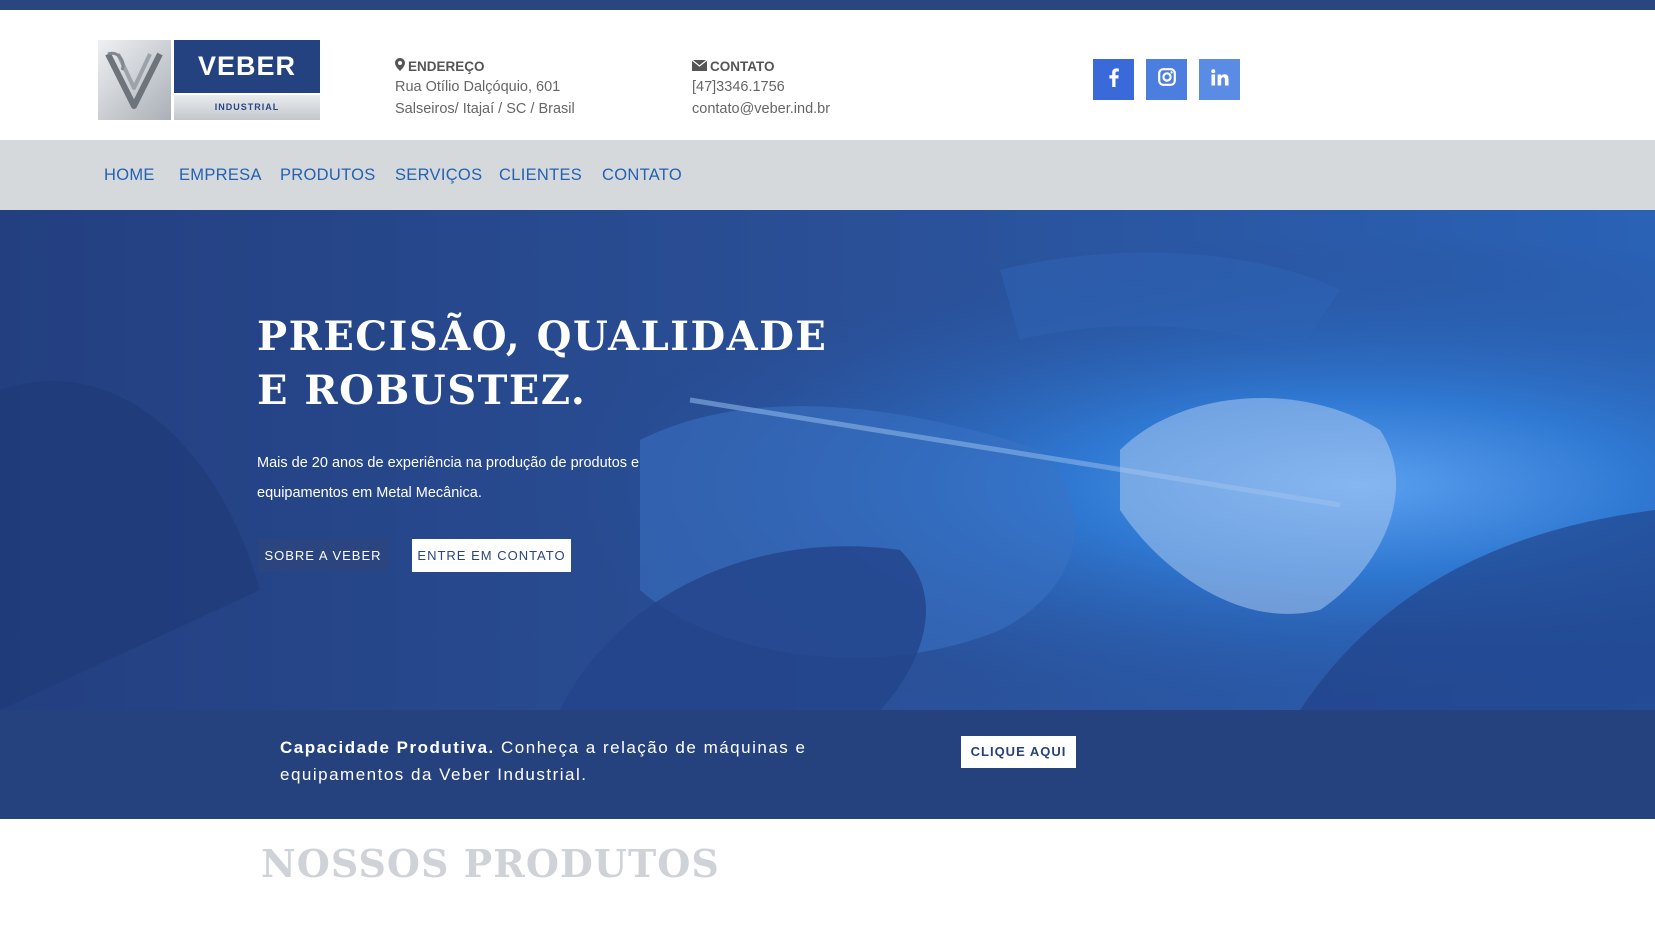 The height and width of the screenshot is (937, 1655). I want to click on contact-title: CONTATO, so click(742, 66).